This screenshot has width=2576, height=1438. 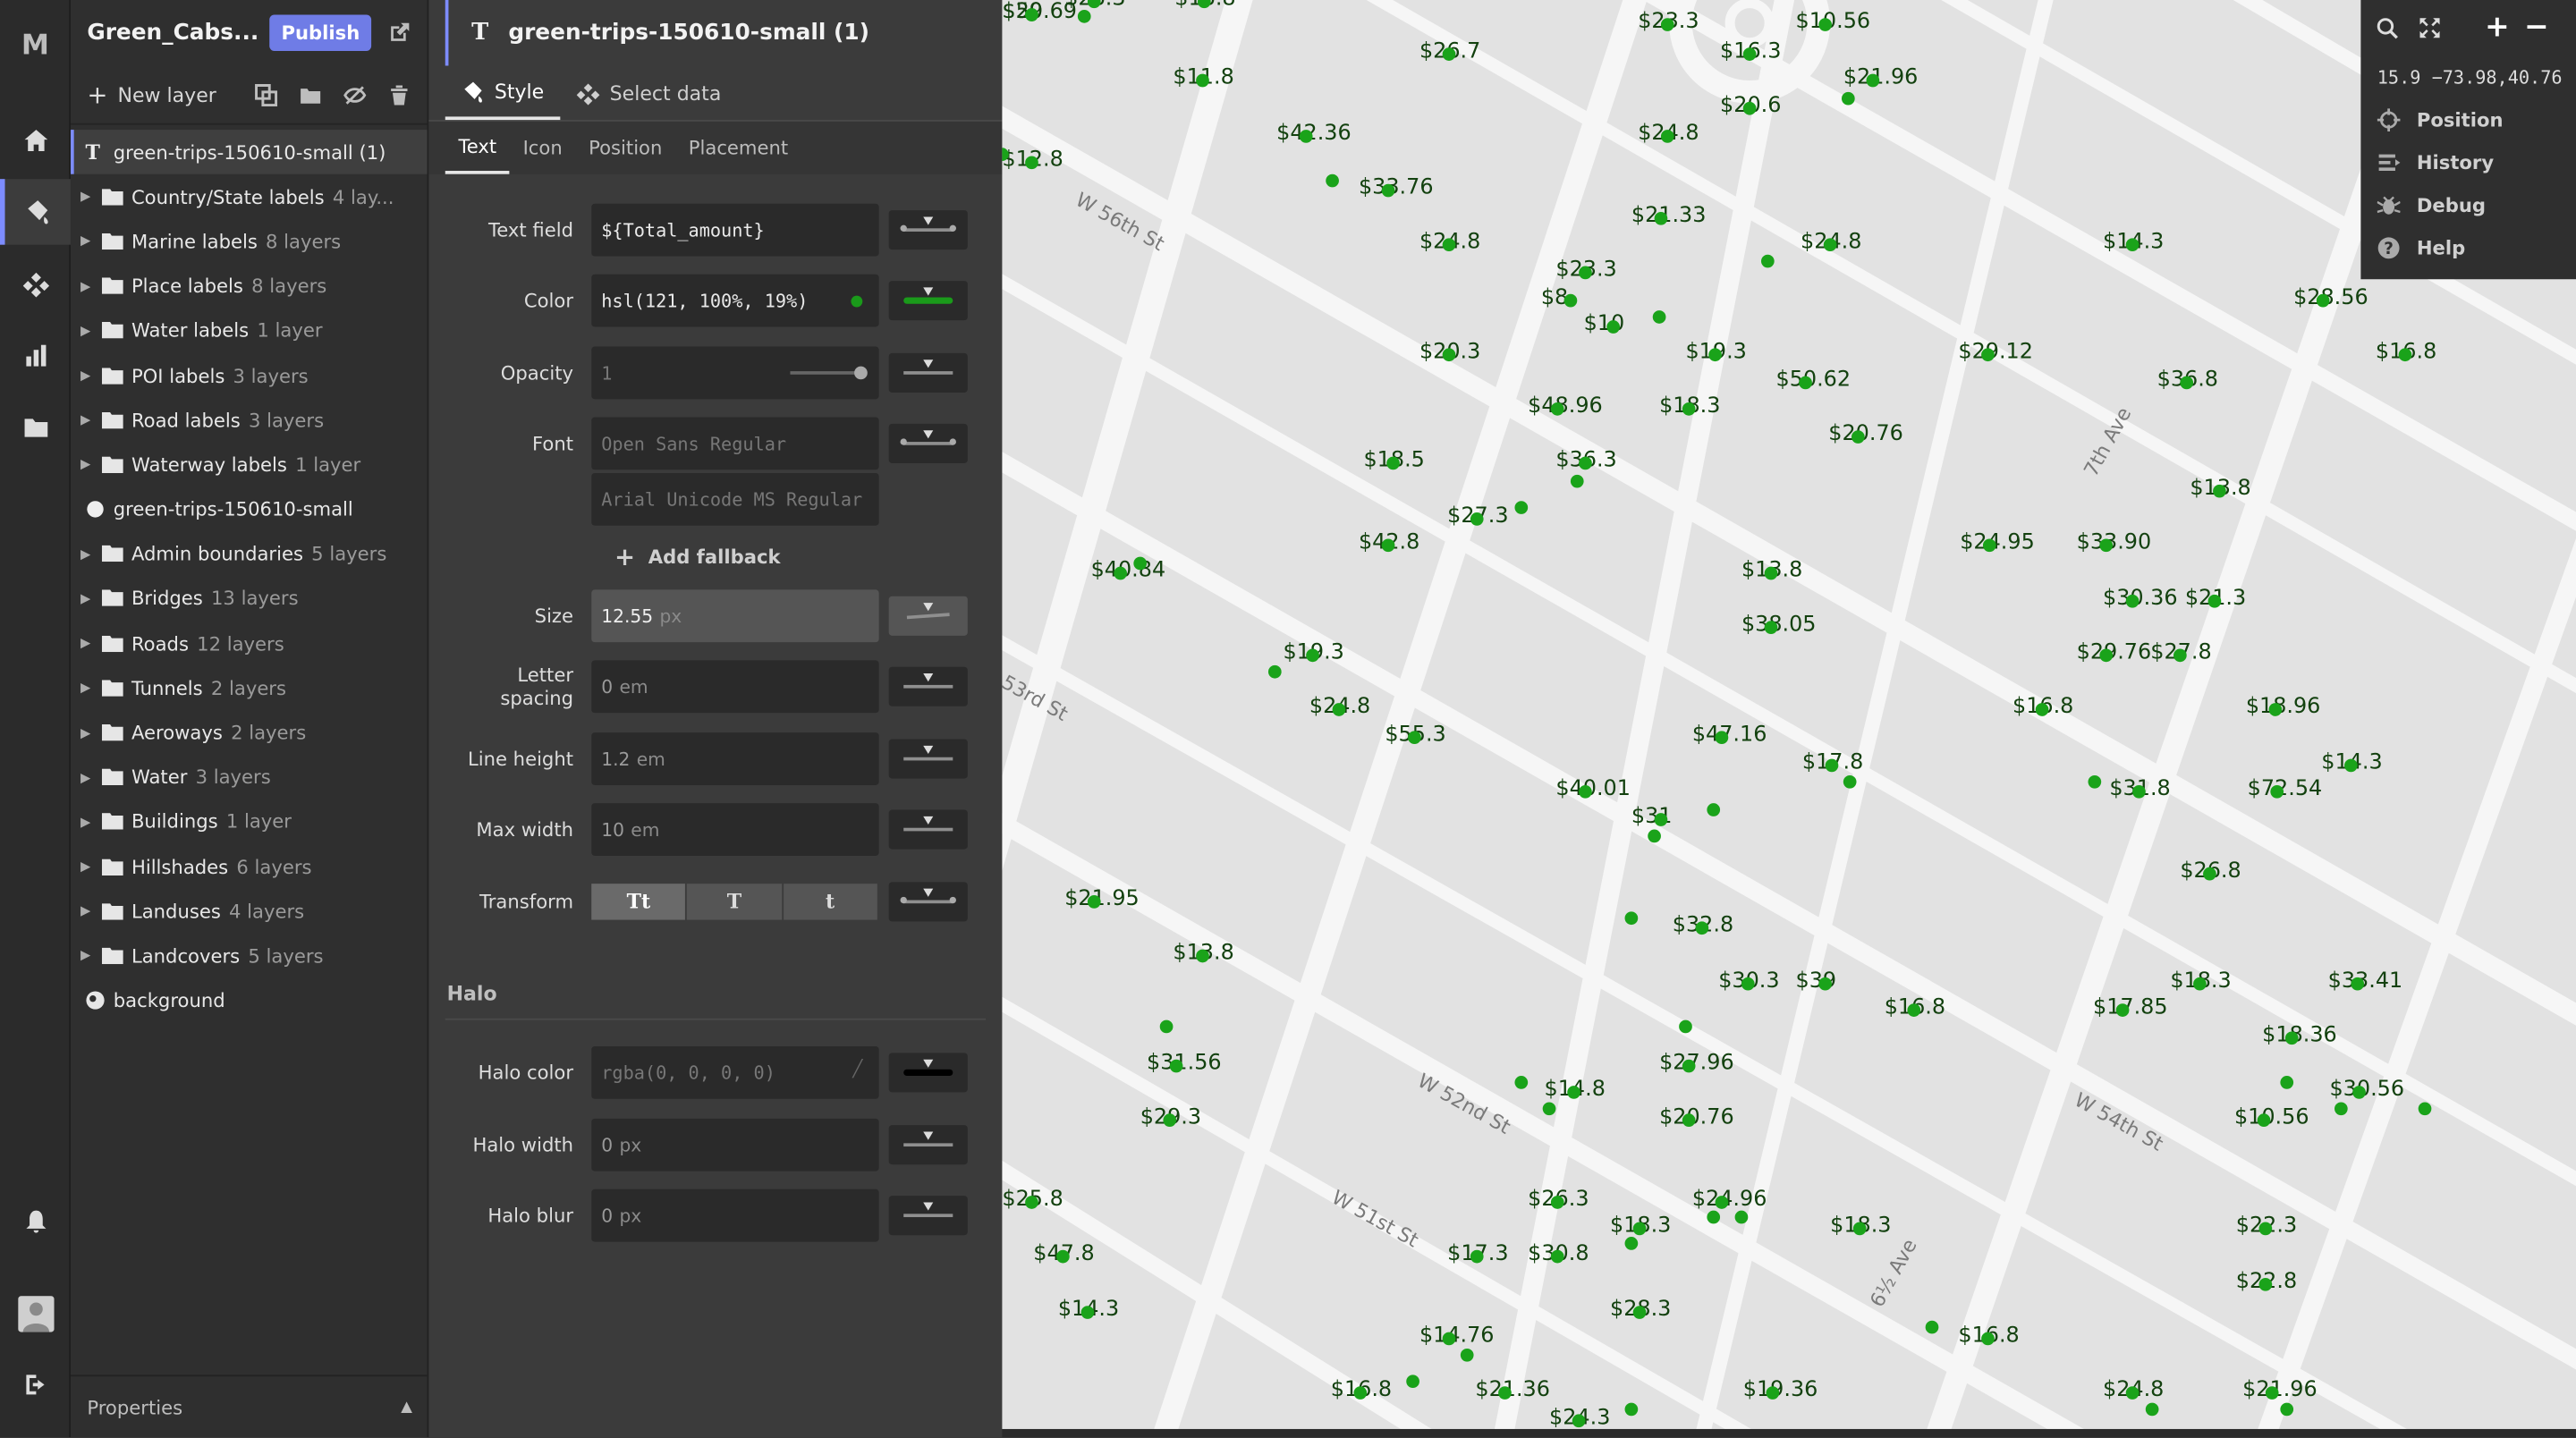 What do you see at coordinates (2468, 247) in the screenshot?
I see `help-button: ? Help` at bounding box center [2468, 247].